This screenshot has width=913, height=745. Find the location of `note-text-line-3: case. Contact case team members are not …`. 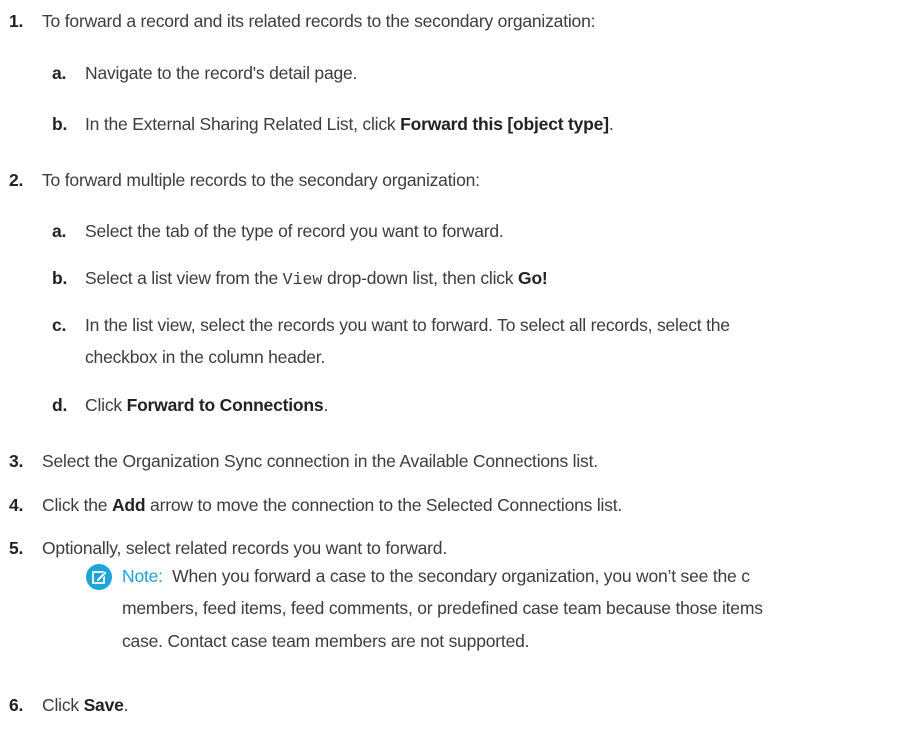

note-text-line-3: case. Contact case team members are not … is located at coordinates (326, 641).